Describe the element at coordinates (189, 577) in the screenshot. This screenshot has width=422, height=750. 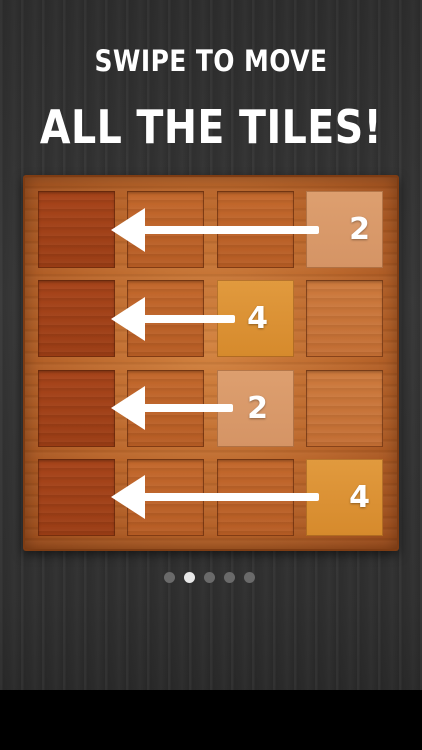
I see `page-dot-active` at that location.